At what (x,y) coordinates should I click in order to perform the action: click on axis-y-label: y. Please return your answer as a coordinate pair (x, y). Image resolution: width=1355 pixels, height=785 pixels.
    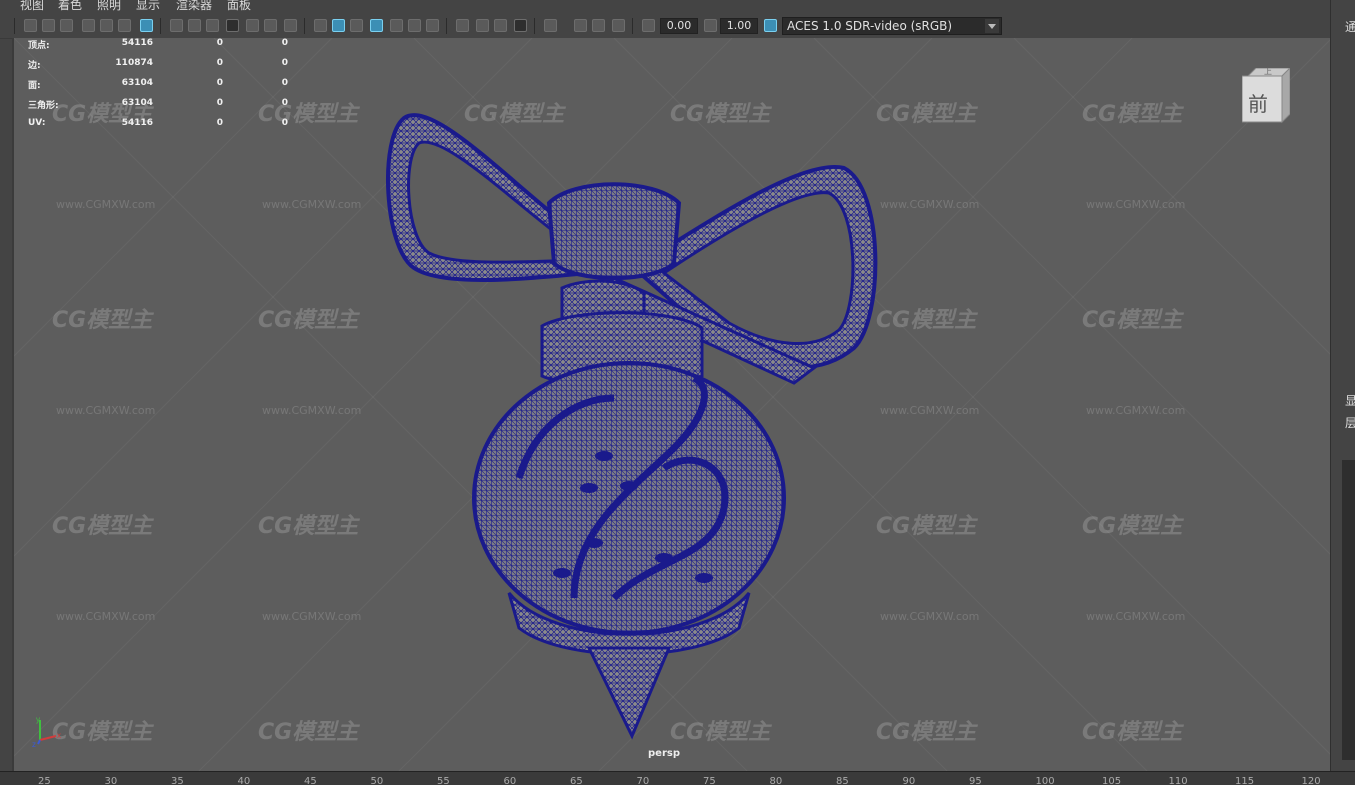
    Looking at the image, I should click on (38, 719).